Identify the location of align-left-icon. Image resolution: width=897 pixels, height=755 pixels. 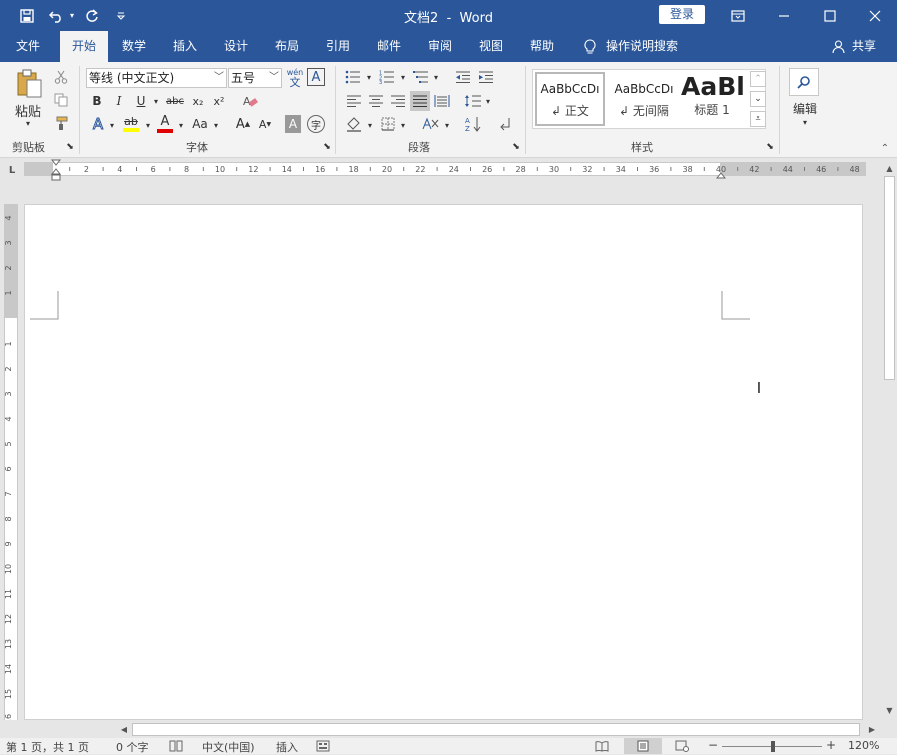
(354, 101).